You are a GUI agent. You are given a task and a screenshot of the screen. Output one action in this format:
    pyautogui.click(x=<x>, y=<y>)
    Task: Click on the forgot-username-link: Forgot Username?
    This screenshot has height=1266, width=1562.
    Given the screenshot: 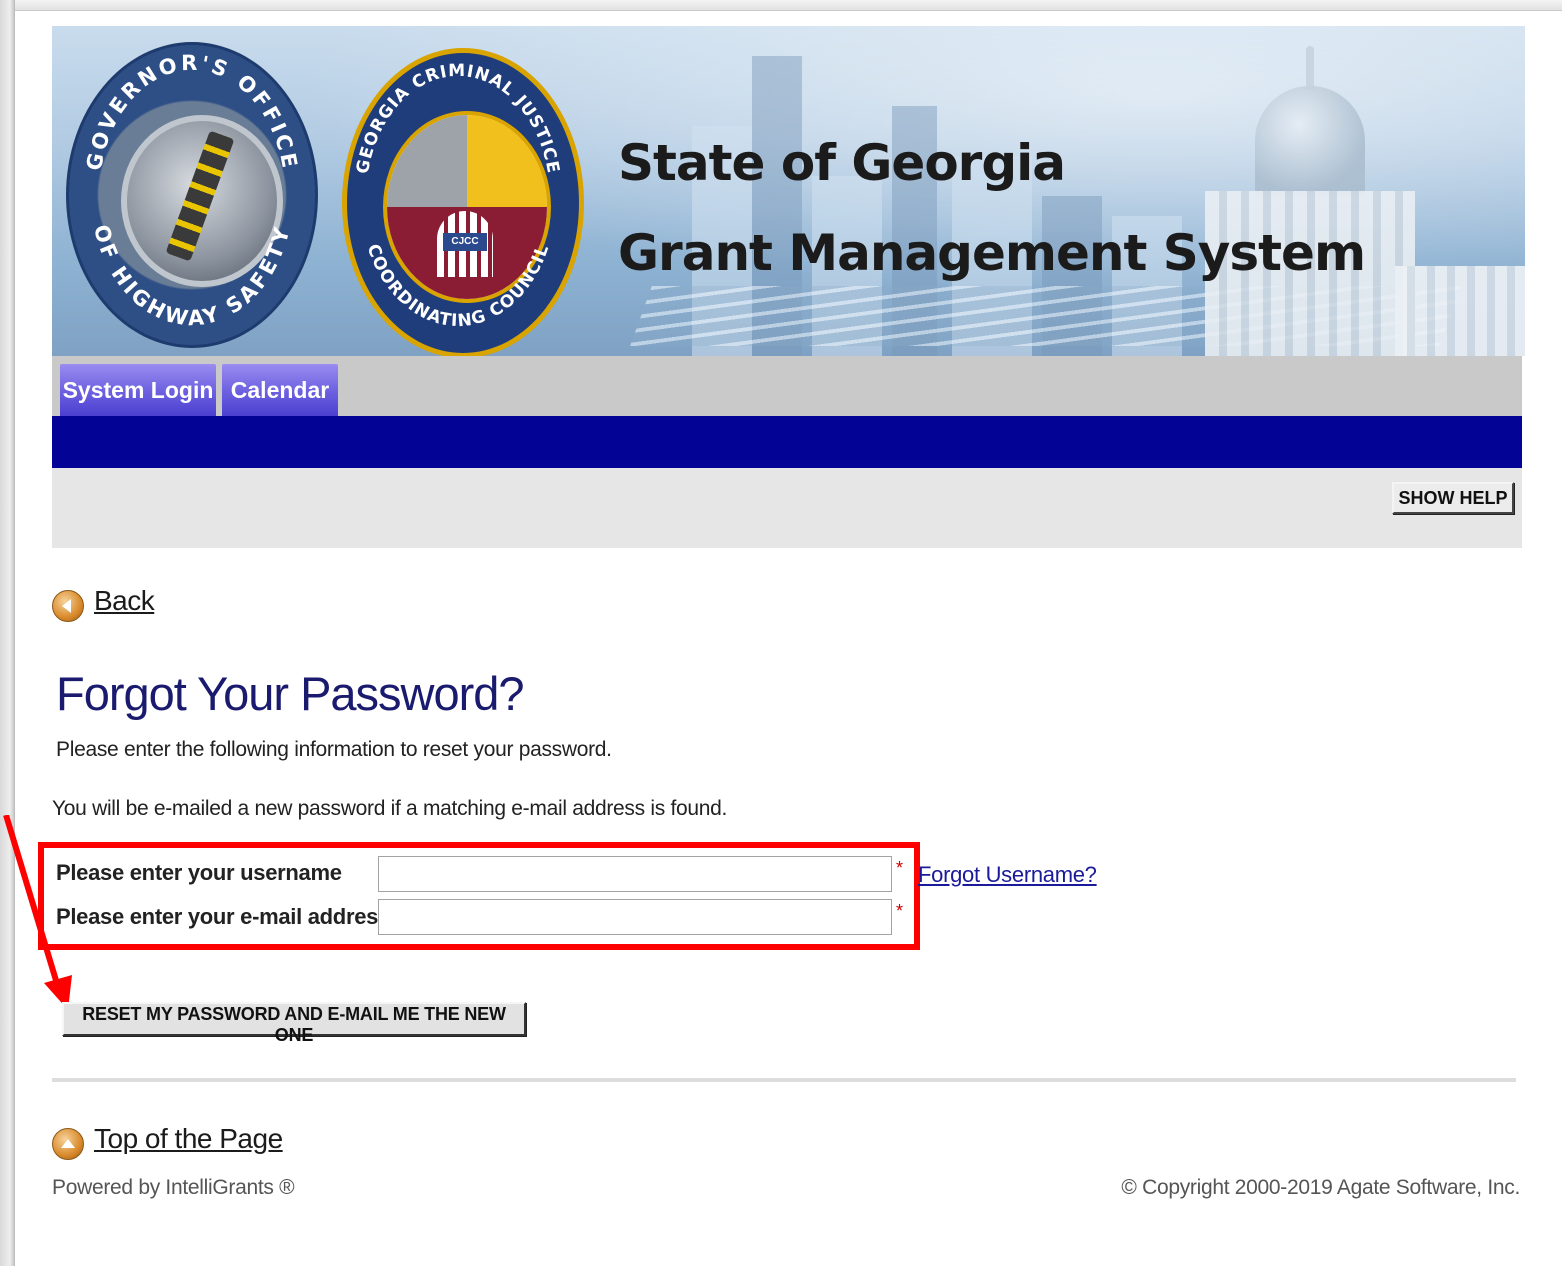 What is the action you would take?
    pyautogui.click(x=1007, y=875)
    